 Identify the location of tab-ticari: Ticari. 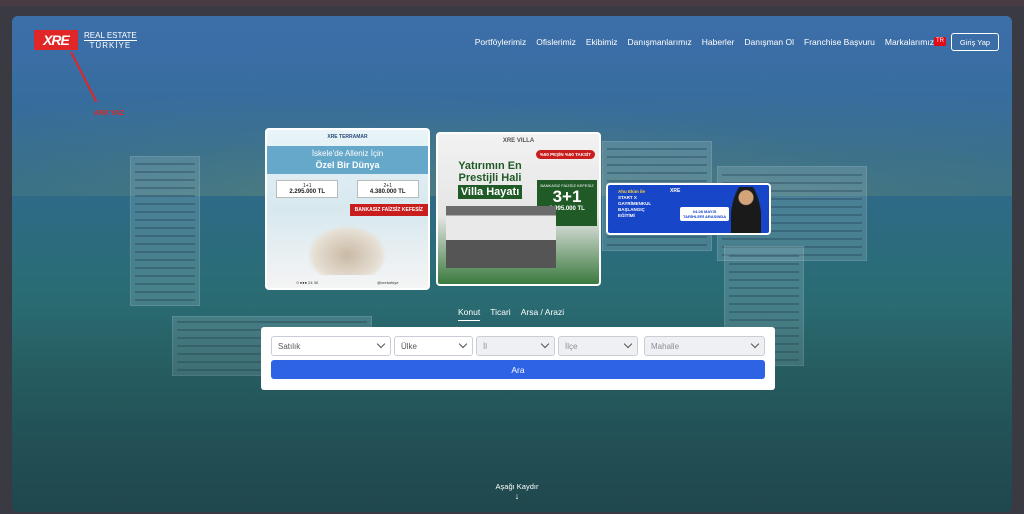
(500, 314).